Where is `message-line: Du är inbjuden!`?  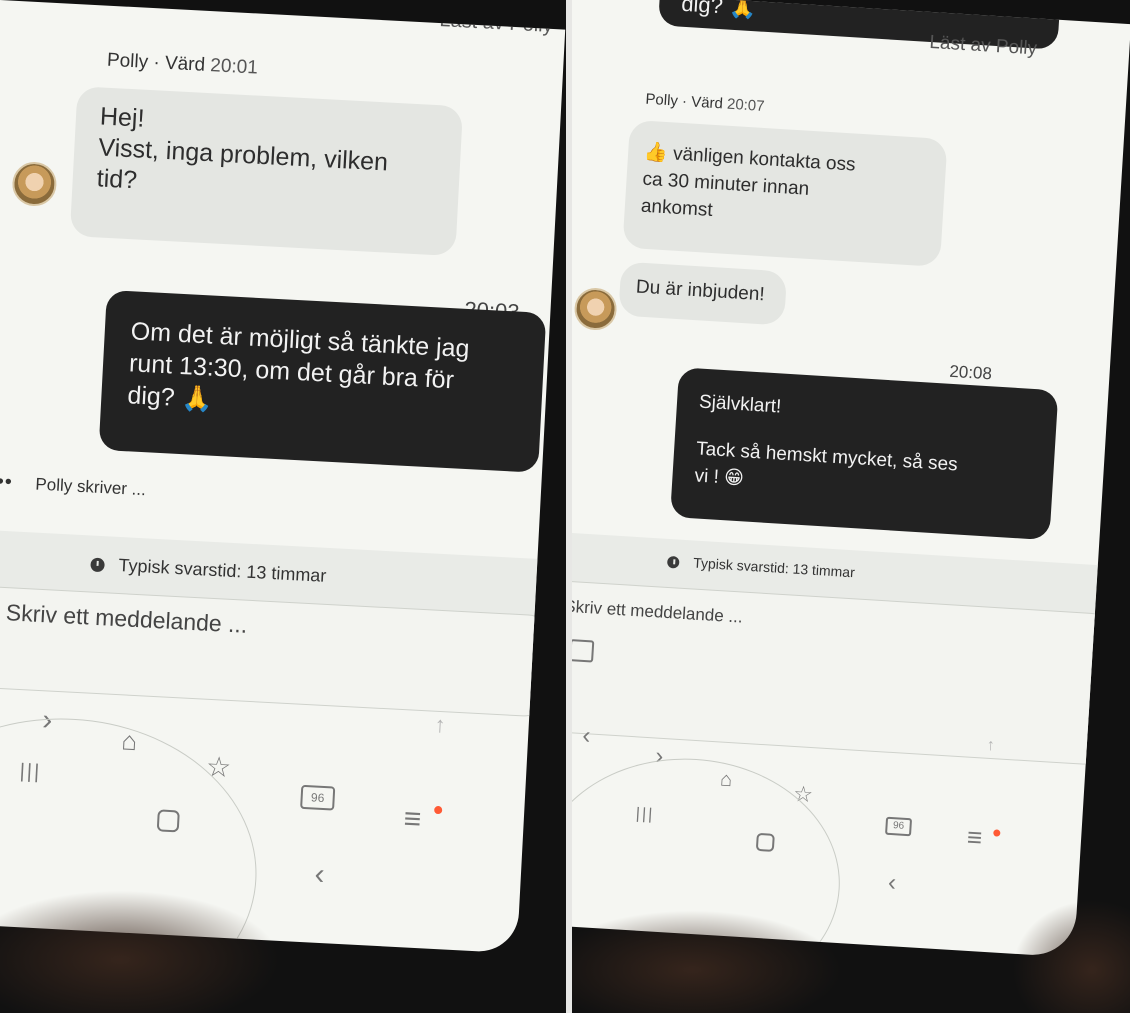
message-line: Du är inbjuden! is located at coordinates (700, 291).